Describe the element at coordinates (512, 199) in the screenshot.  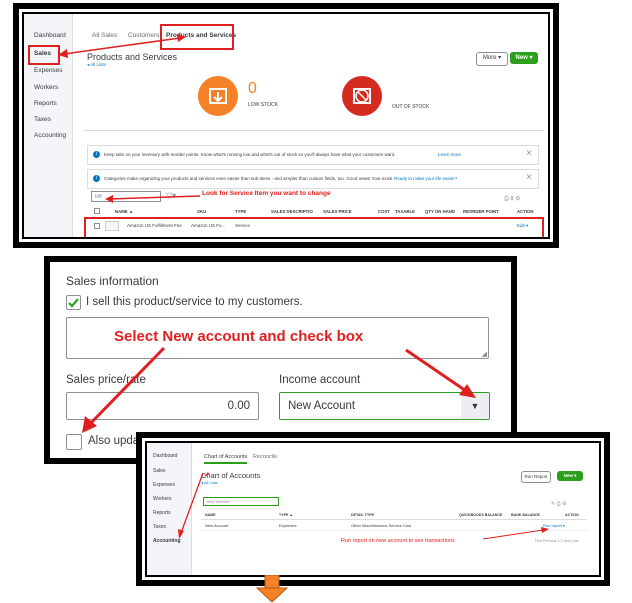
I see `print-icon: ⎙ ⇩ ⚙` at that location.